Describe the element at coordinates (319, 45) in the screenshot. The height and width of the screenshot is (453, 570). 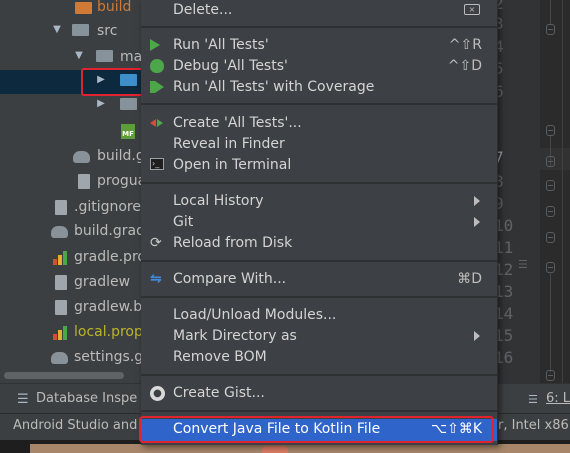
I see `menu-item-run-tests: Run 'All Tests' ^⇧R` at that location.